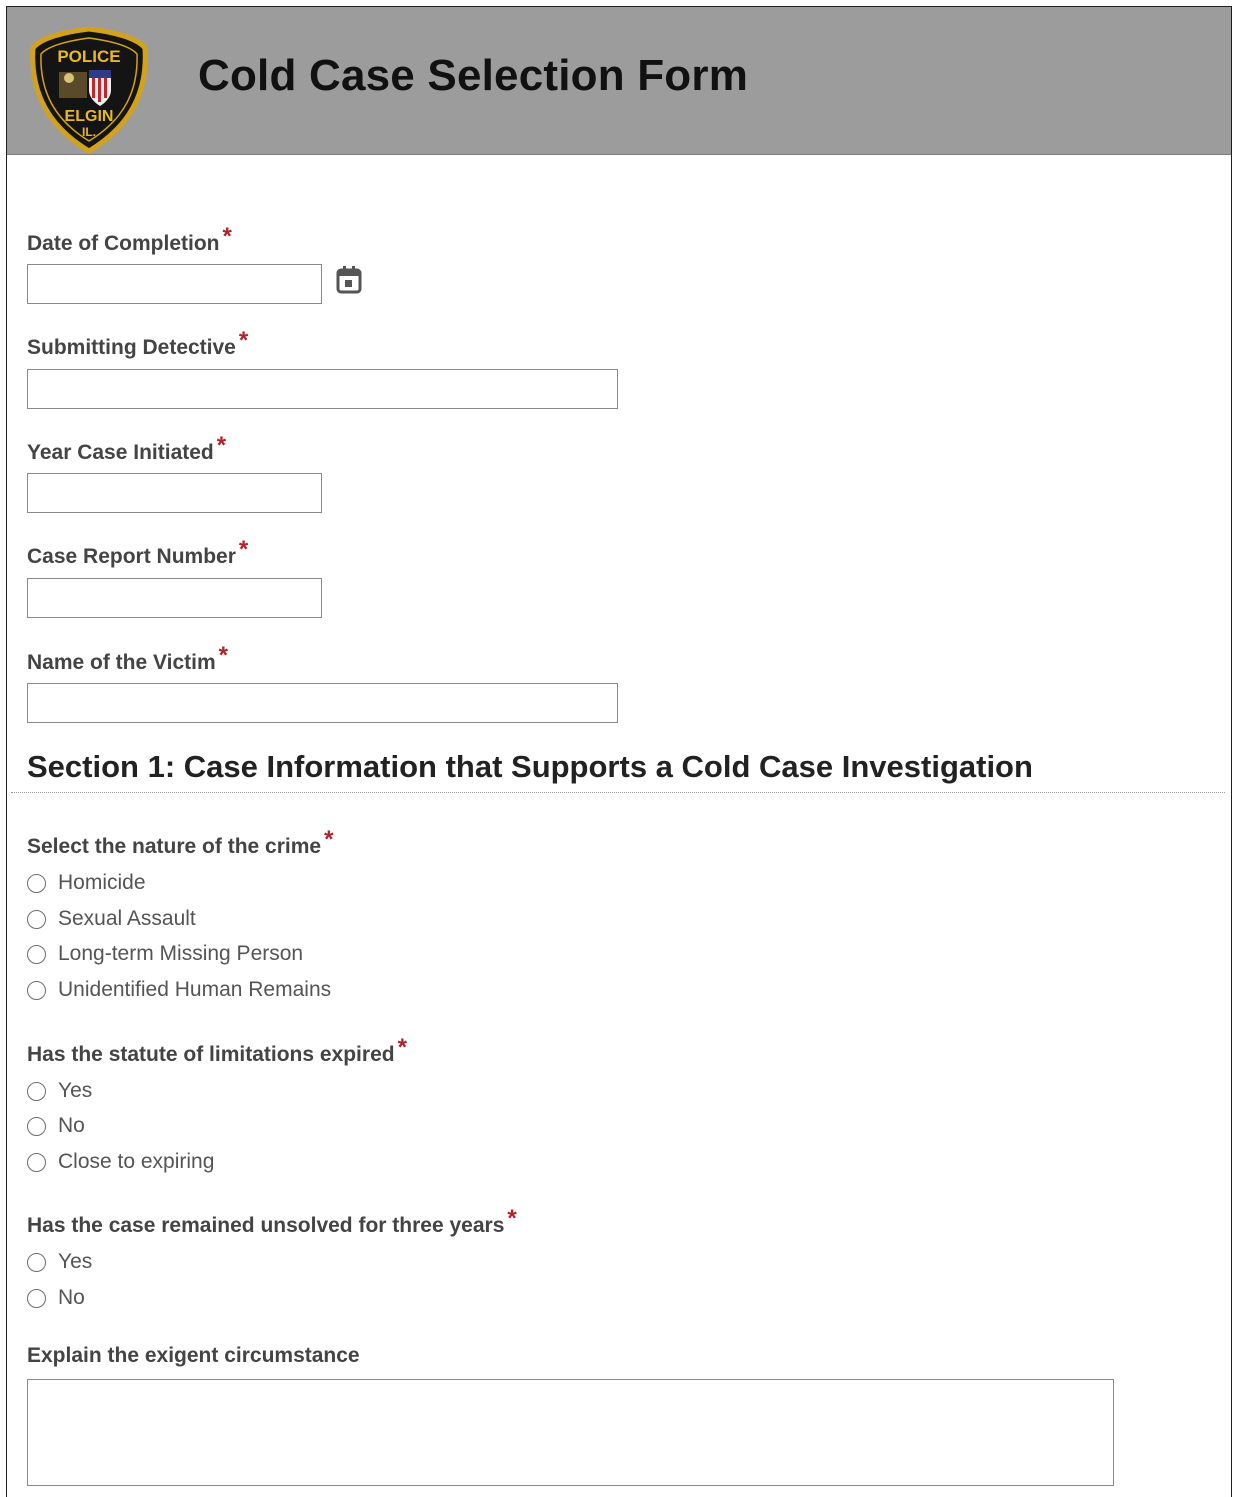 This screenshot has height=1497, width=1233. Describe the element at coordinates (121, 662) in the screenshot. I see `label-text: Name of the Victim` at that location.